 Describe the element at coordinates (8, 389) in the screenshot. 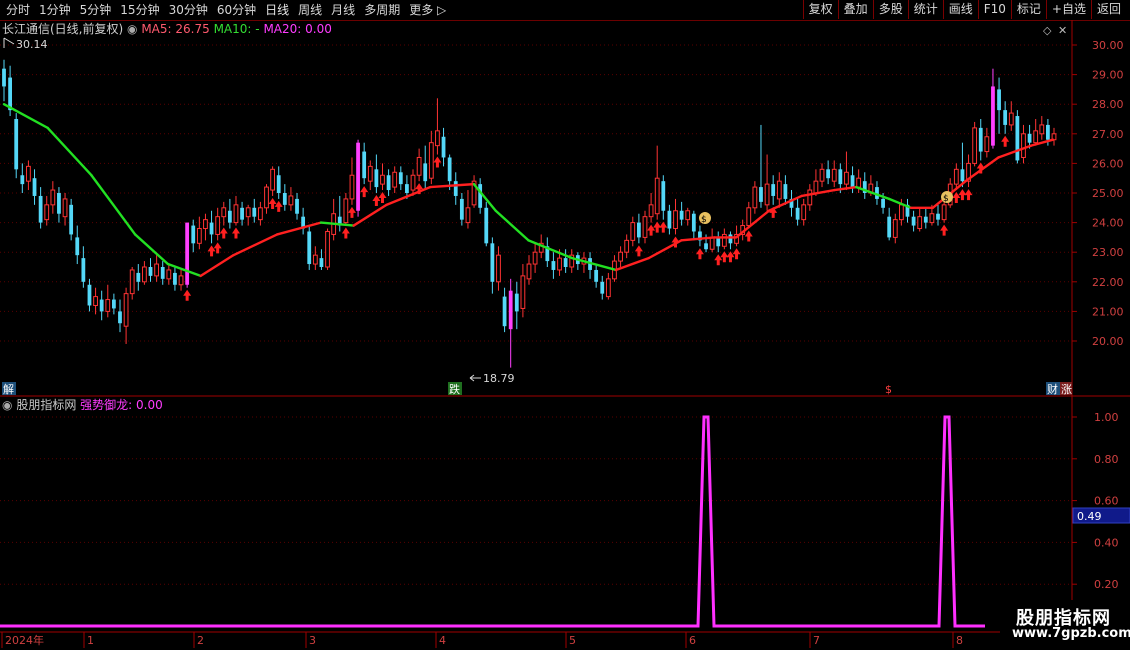

I see `jie-tag: 解` at that location.